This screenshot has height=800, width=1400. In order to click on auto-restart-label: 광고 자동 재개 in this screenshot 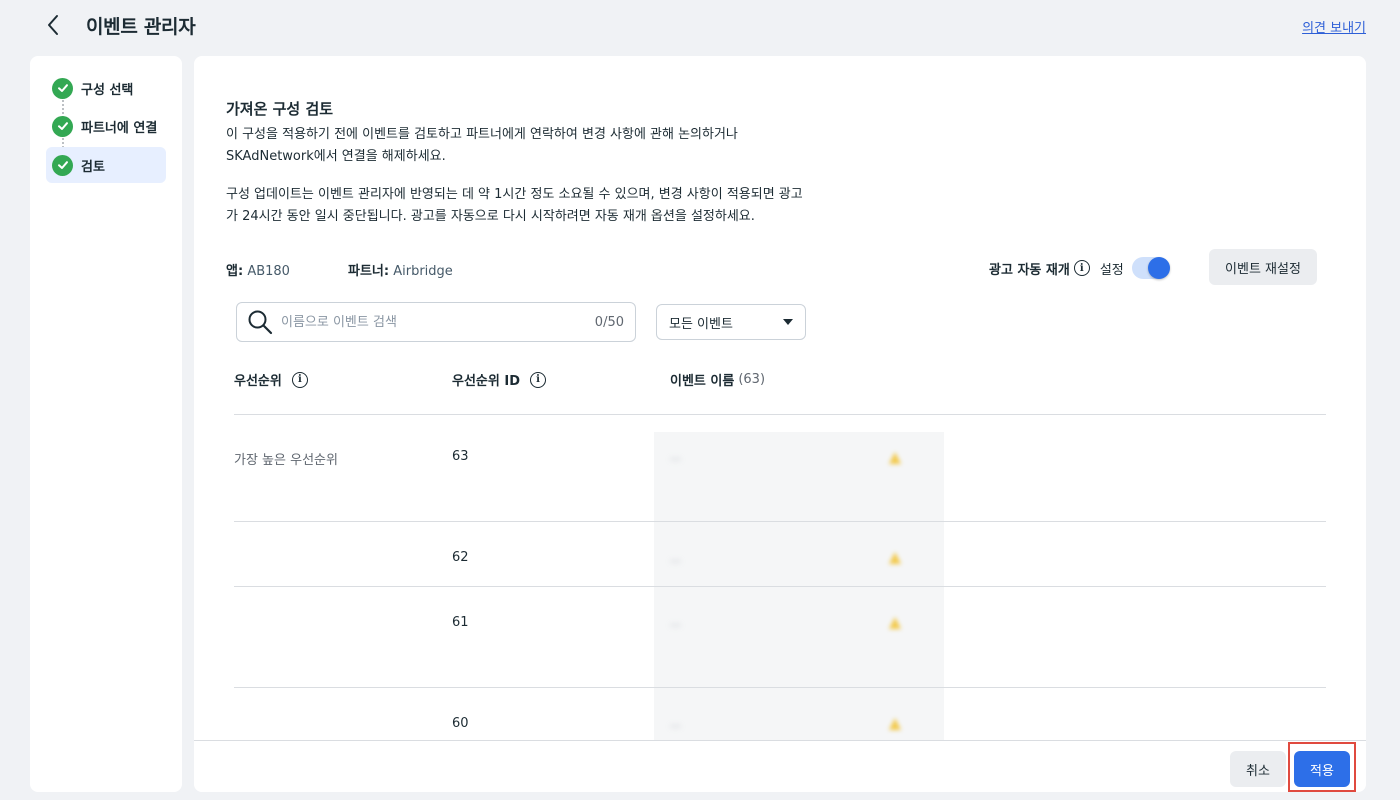, I will do `click(1029, 270)`.